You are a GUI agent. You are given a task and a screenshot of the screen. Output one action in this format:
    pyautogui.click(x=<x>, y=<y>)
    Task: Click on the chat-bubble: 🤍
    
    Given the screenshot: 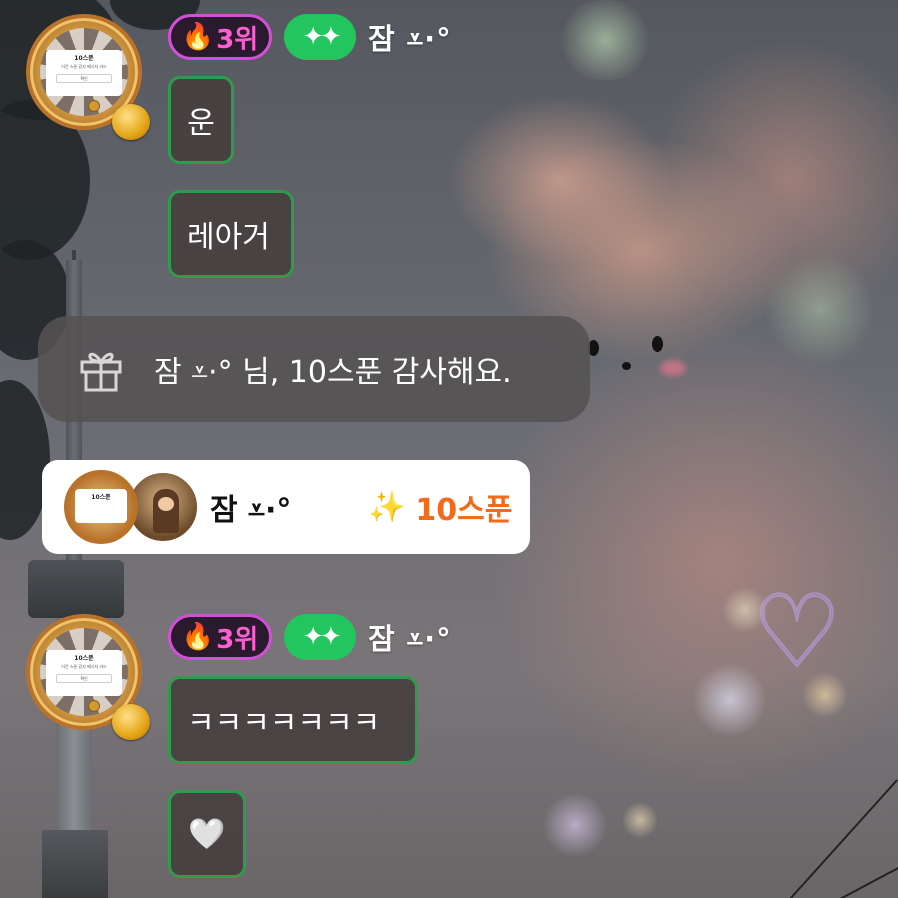 What is the action you would take?
    pyautogui.click(x=207, y=834)
    